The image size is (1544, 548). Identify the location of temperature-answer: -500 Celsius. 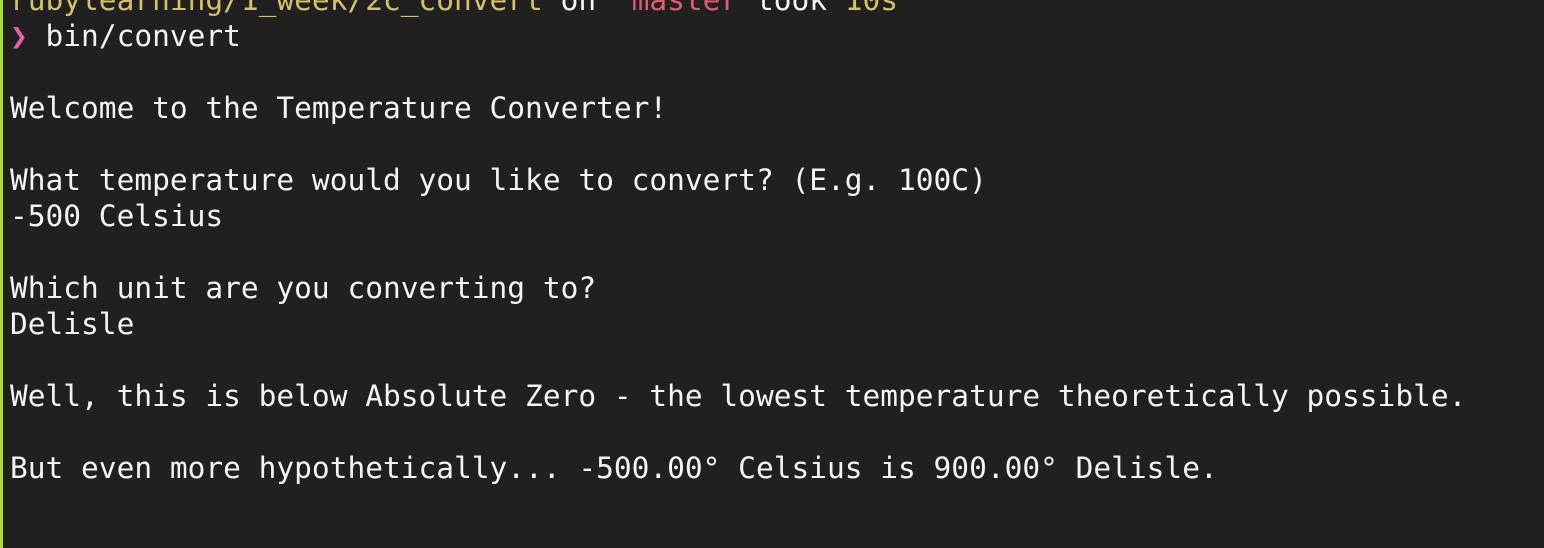
(117, 216).